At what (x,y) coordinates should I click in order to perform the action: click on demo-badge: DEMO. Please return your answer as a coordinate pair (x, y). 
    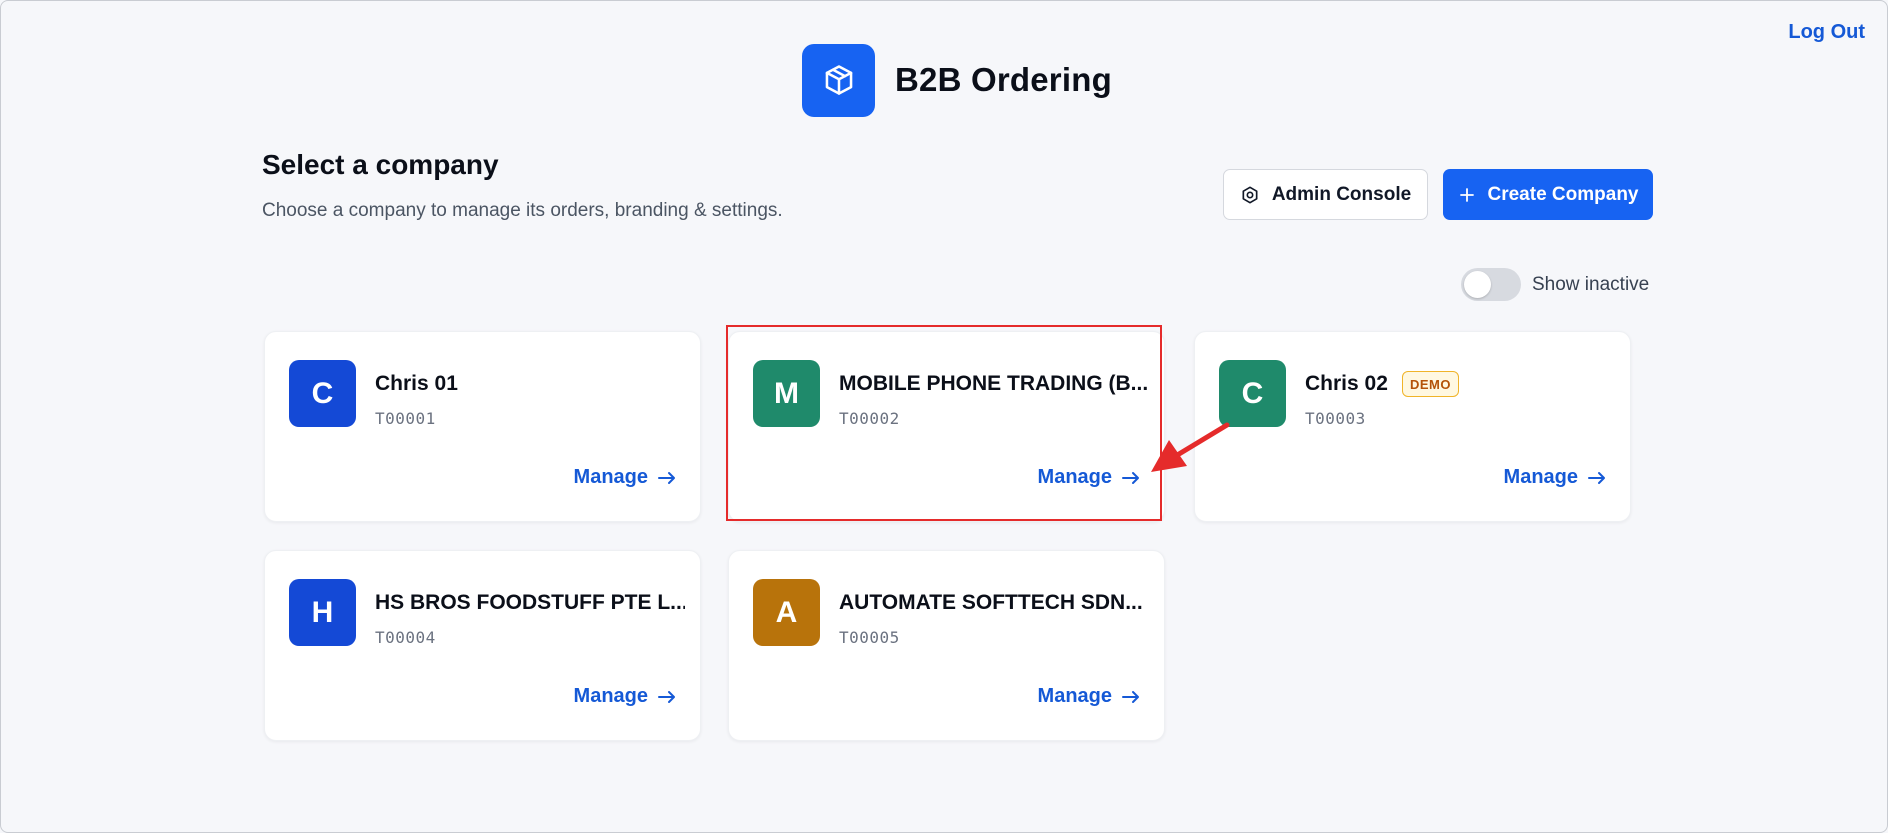
    Looking at the image, I should click on (1430, 384).